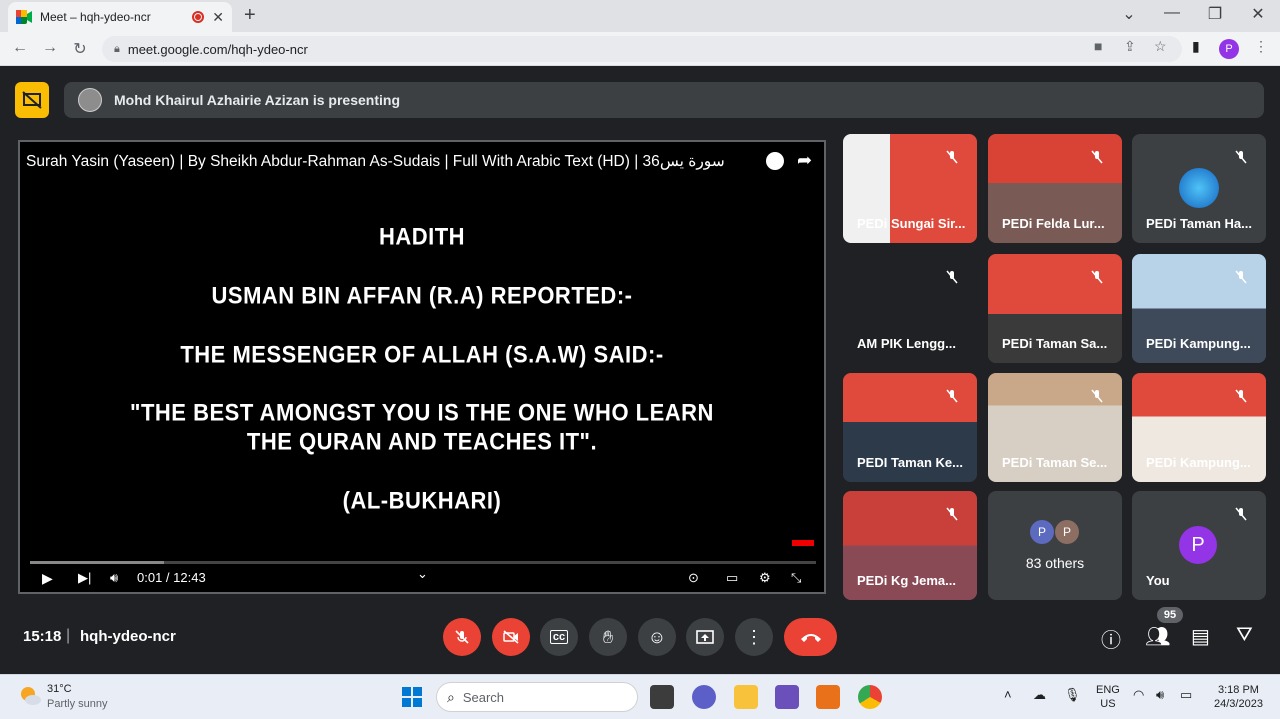  Describe the element at coordinates (422, 500) in the screenshot. I see `video-text-line: (AL-BUKHARI)` at that location.